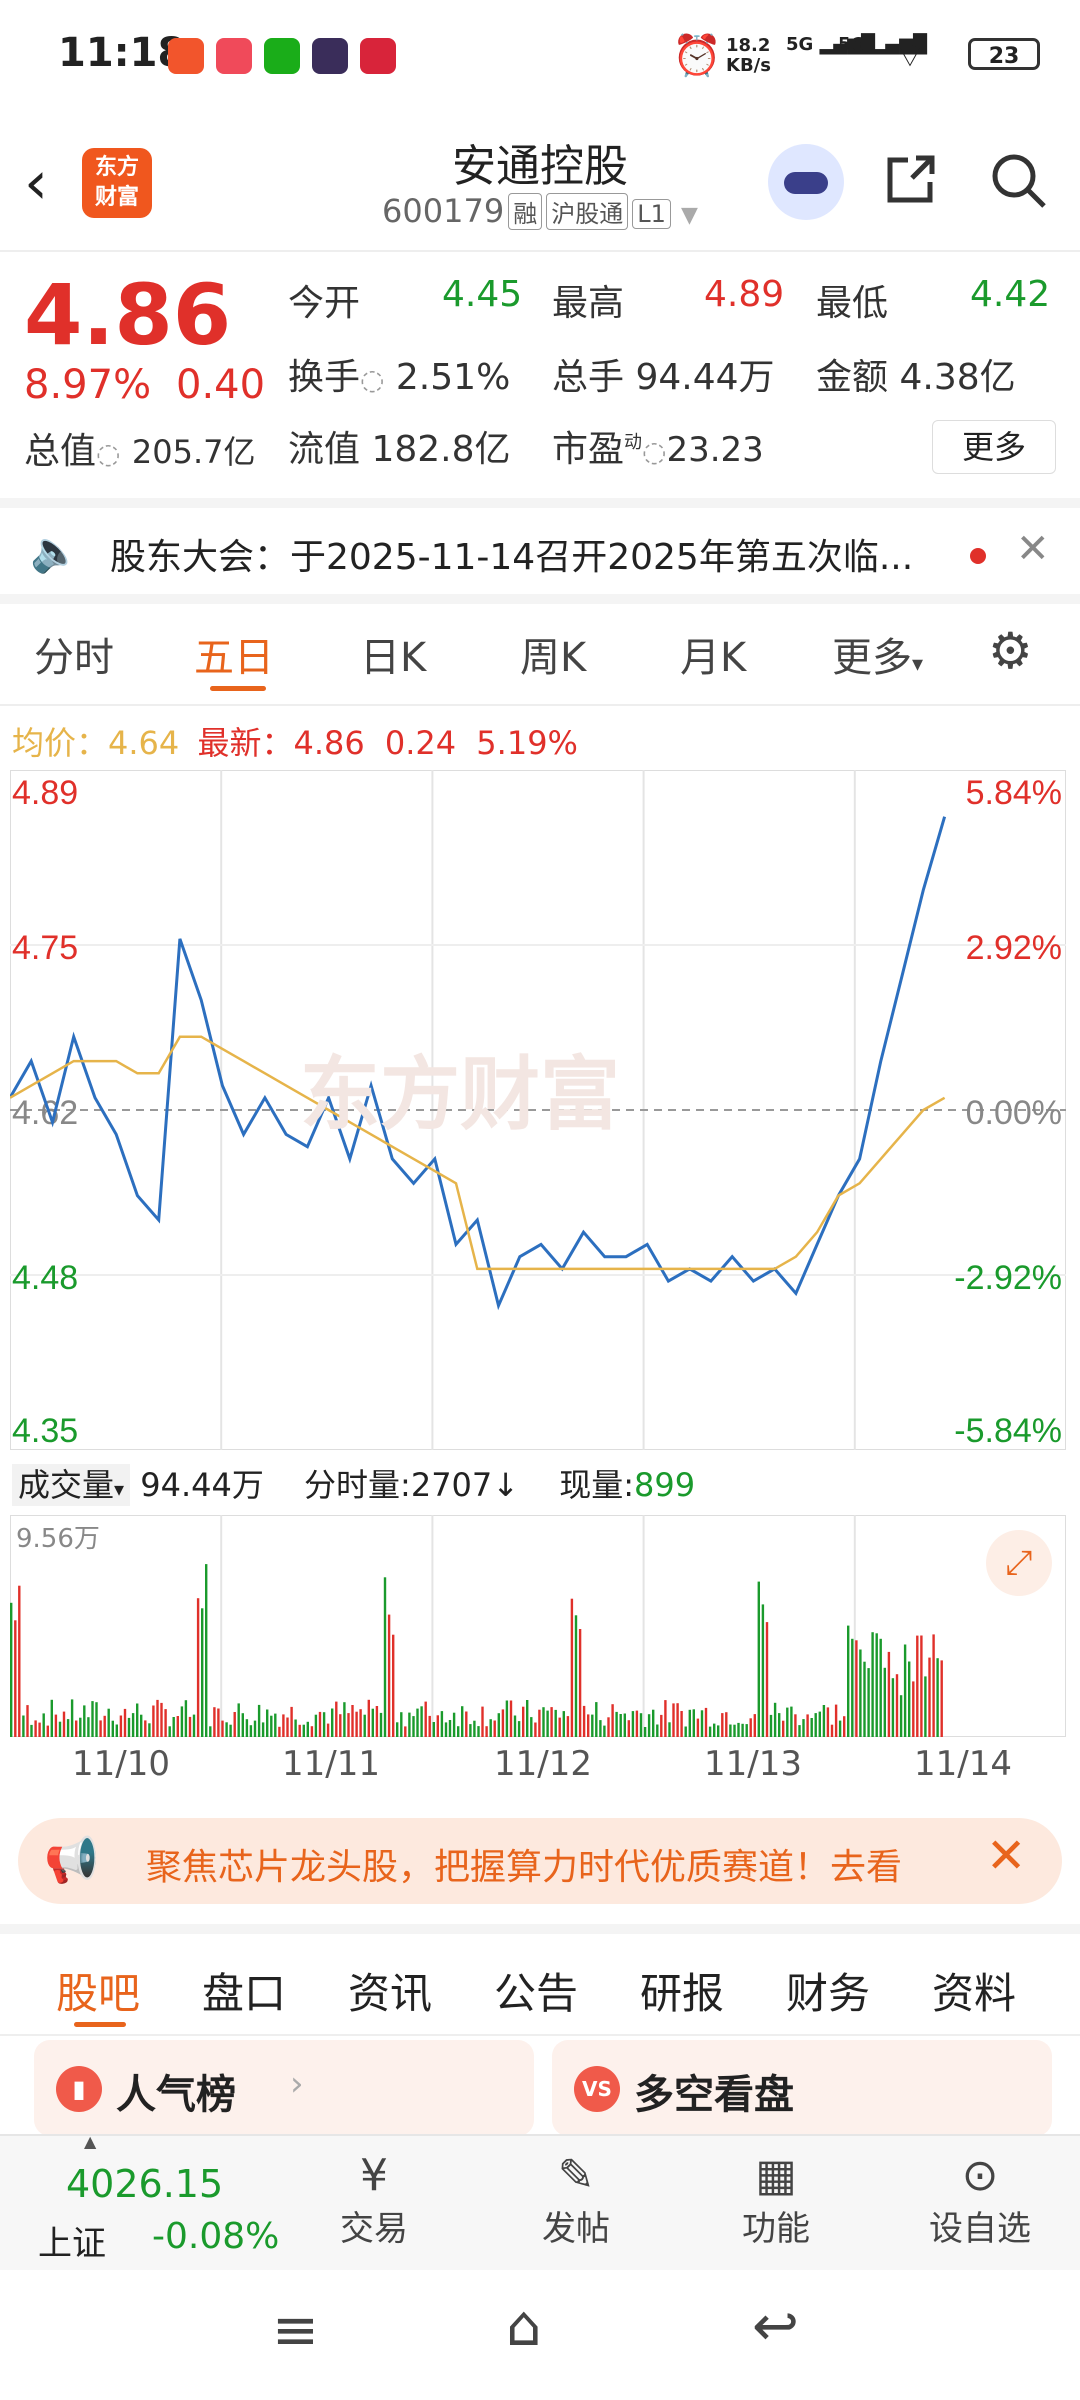 Image resolution: width=1080 pixels, height=2400 pixels. Describe the element at coordinates (374, 2175) in the screenshot. I see `trade-icon: ¥` at that location.